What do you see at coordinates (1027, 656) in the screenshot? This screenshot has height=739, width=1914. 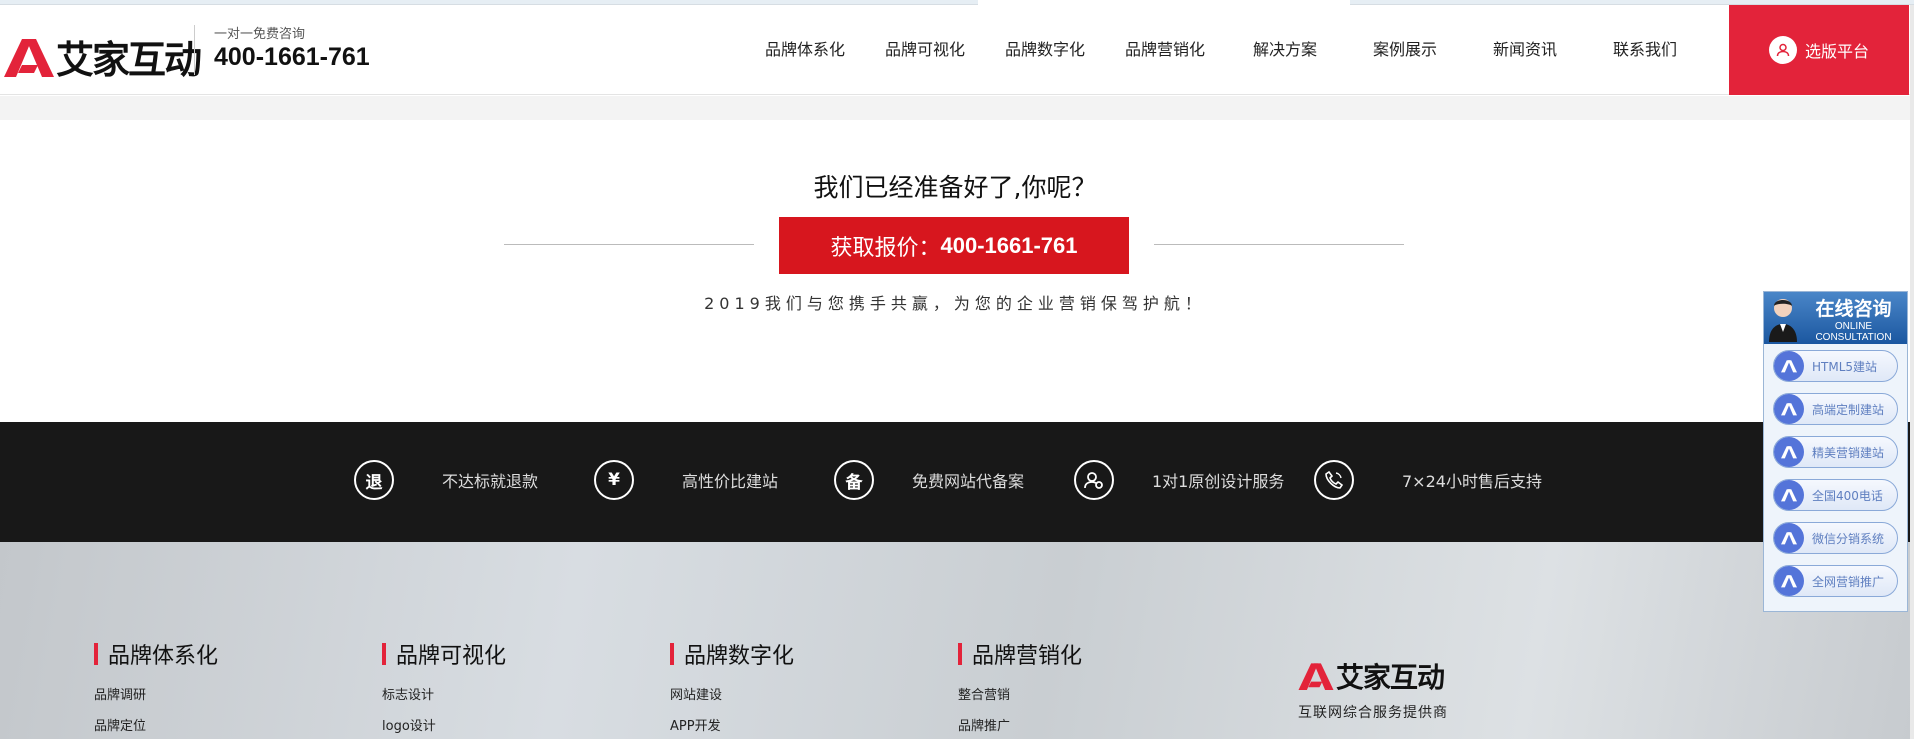 I see `footer-column-title-text: 品牌营销化` at bounding box center [1027, 656].